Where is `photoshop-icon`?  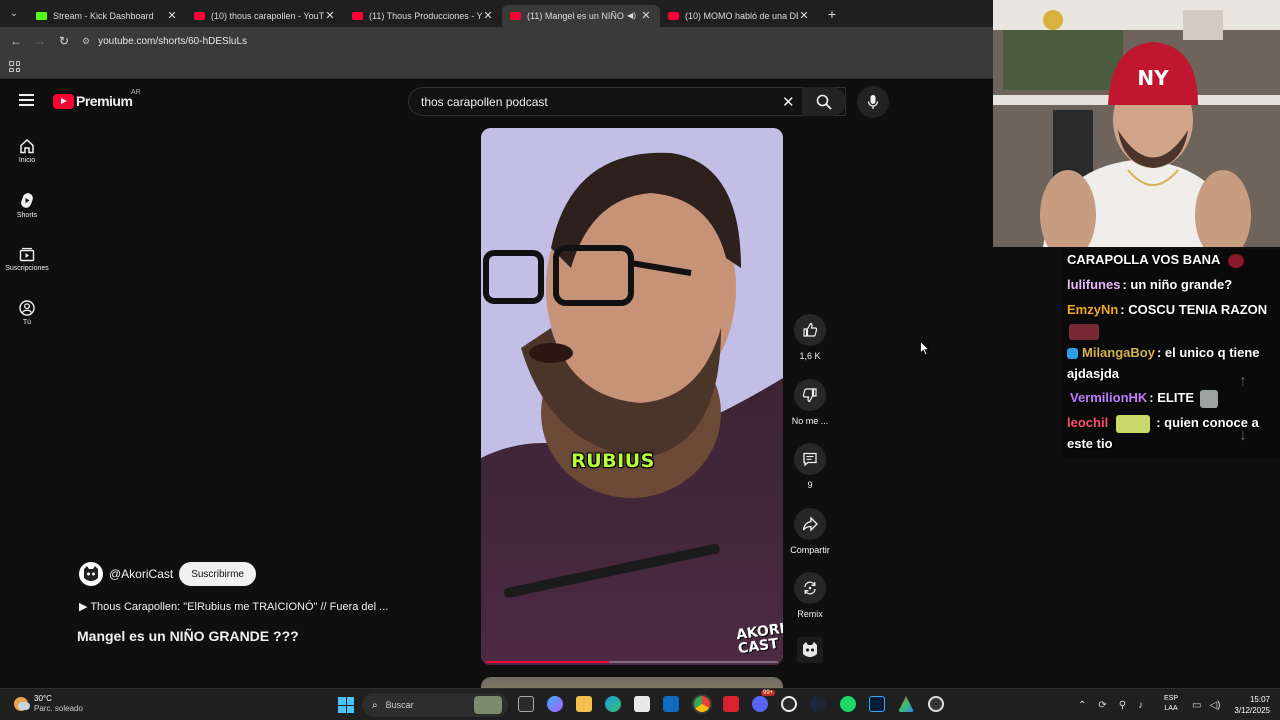 photoshop-icon is located at coordinates (877, 704).